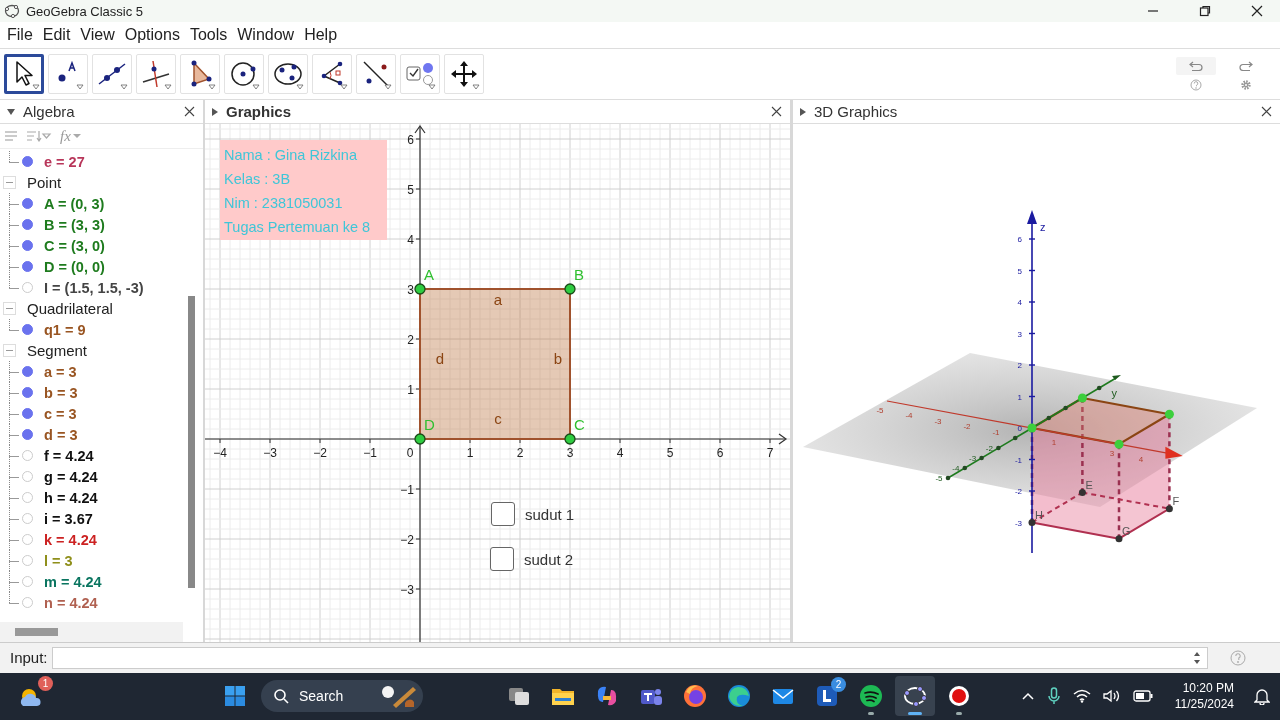  I want to click on group-label: Quadrilateral, so click(70, 308).